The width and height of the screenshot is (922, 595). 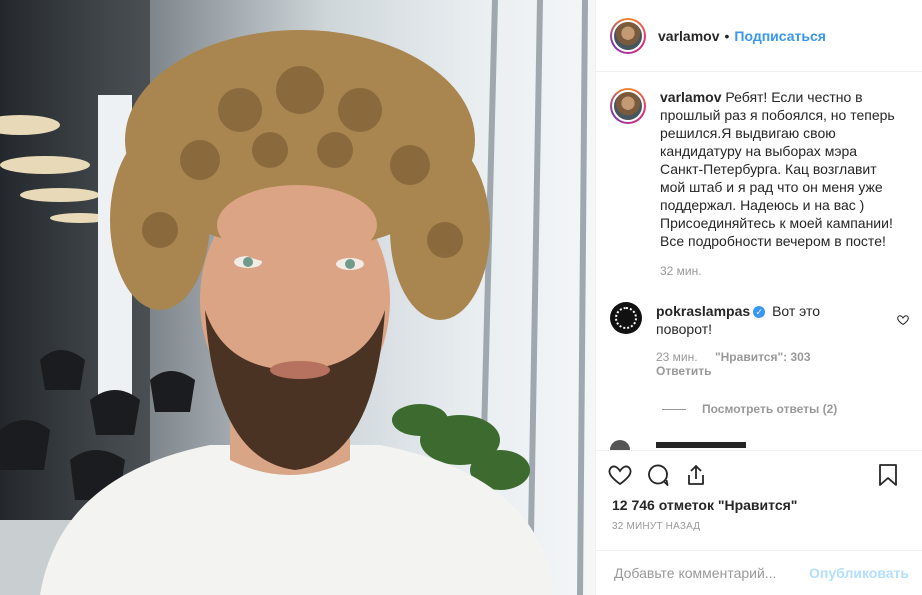 What do you see at coordinates (688, 36) in the screenshot?
I see `author-username: varlamov` at bounding box center [688, 36].